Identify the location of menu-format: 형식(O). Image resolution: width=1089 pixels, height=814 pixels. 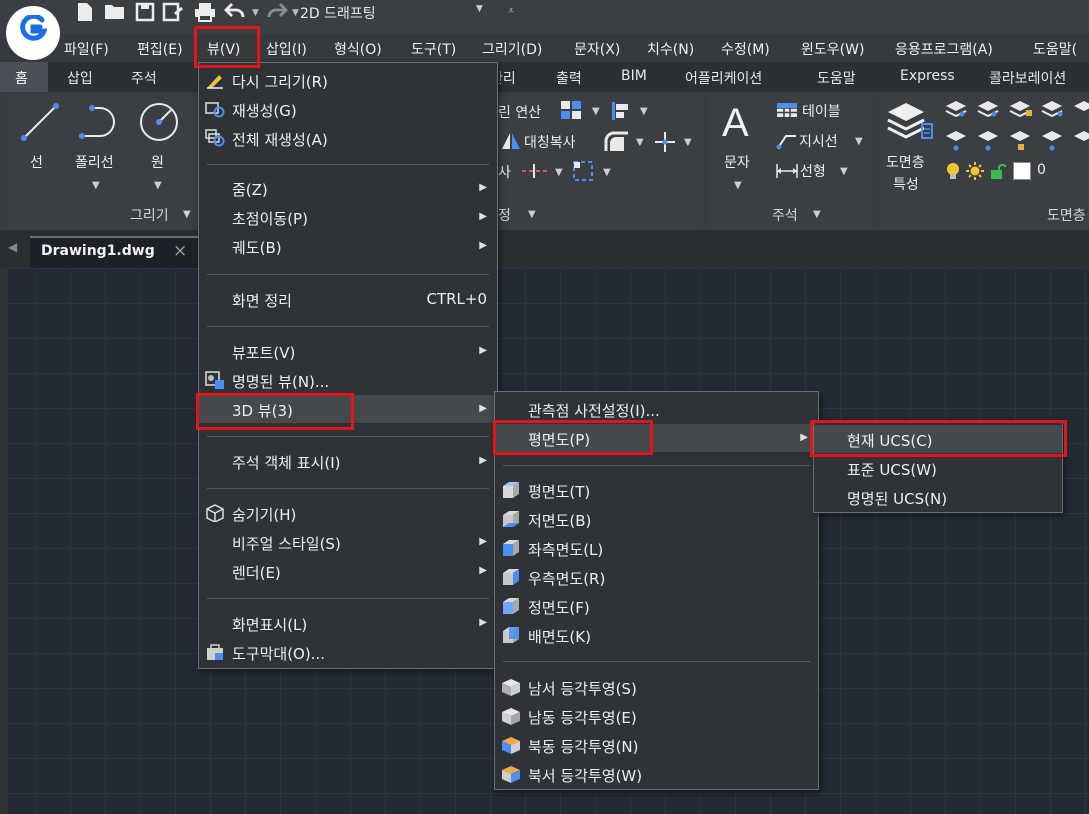
(358, 50).